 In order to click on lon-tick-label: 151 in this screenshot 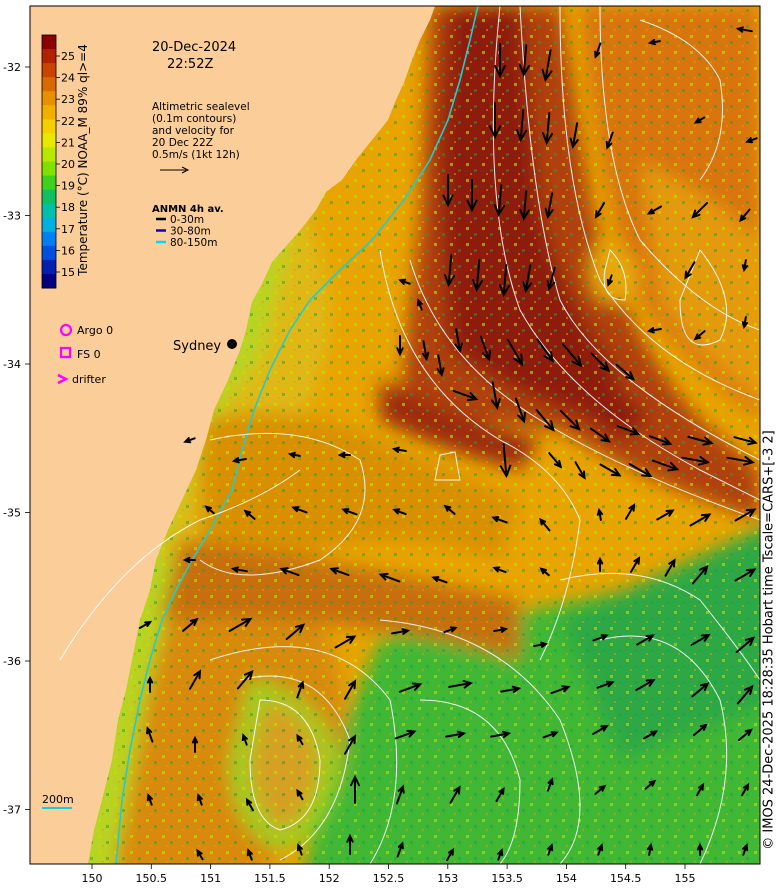, I will do `click(210, 878)`.